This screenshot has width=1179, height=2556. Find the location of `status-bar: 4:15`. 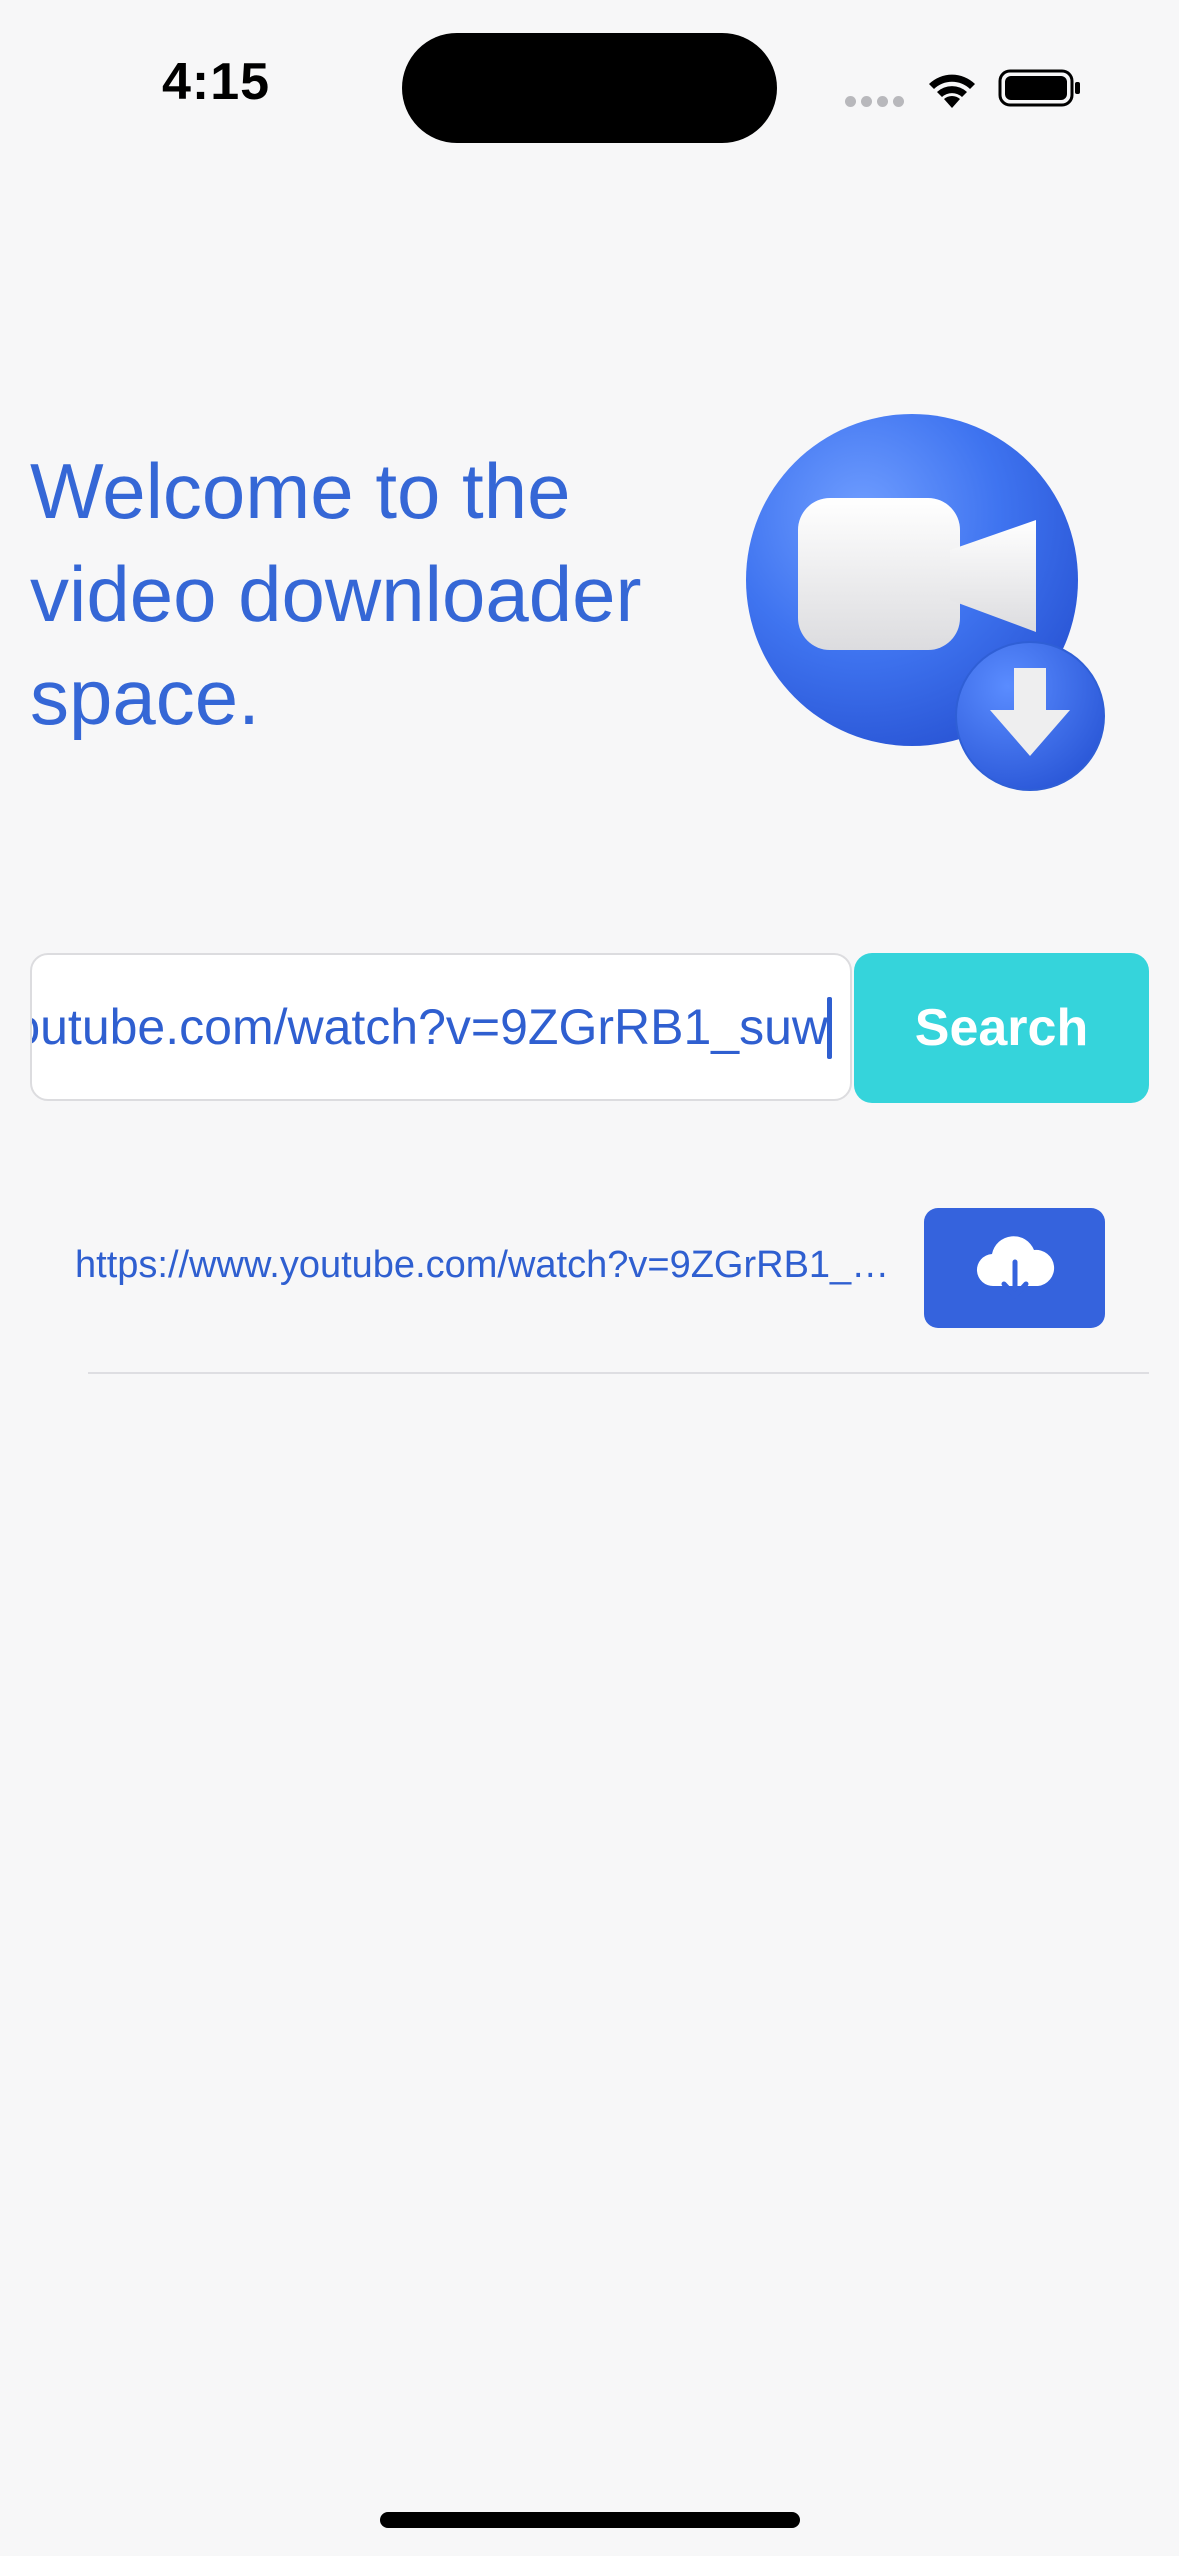

status-bar: 4:15 is located at coordinates (589, 85).